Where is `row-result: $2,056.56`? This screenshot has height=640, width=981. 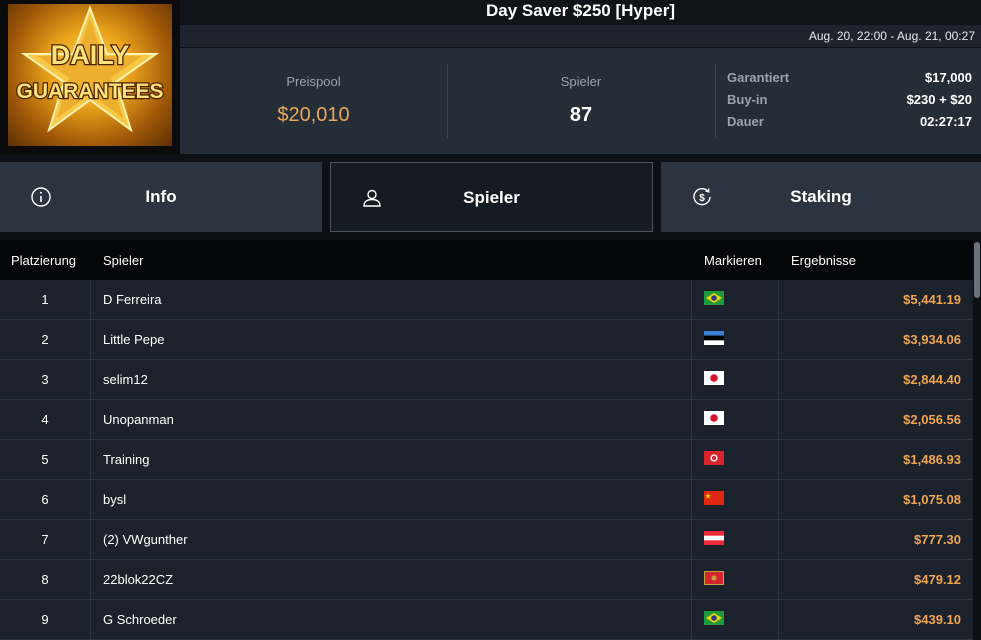
row-result: $2,056.56 is located at coordinates (932, 419).